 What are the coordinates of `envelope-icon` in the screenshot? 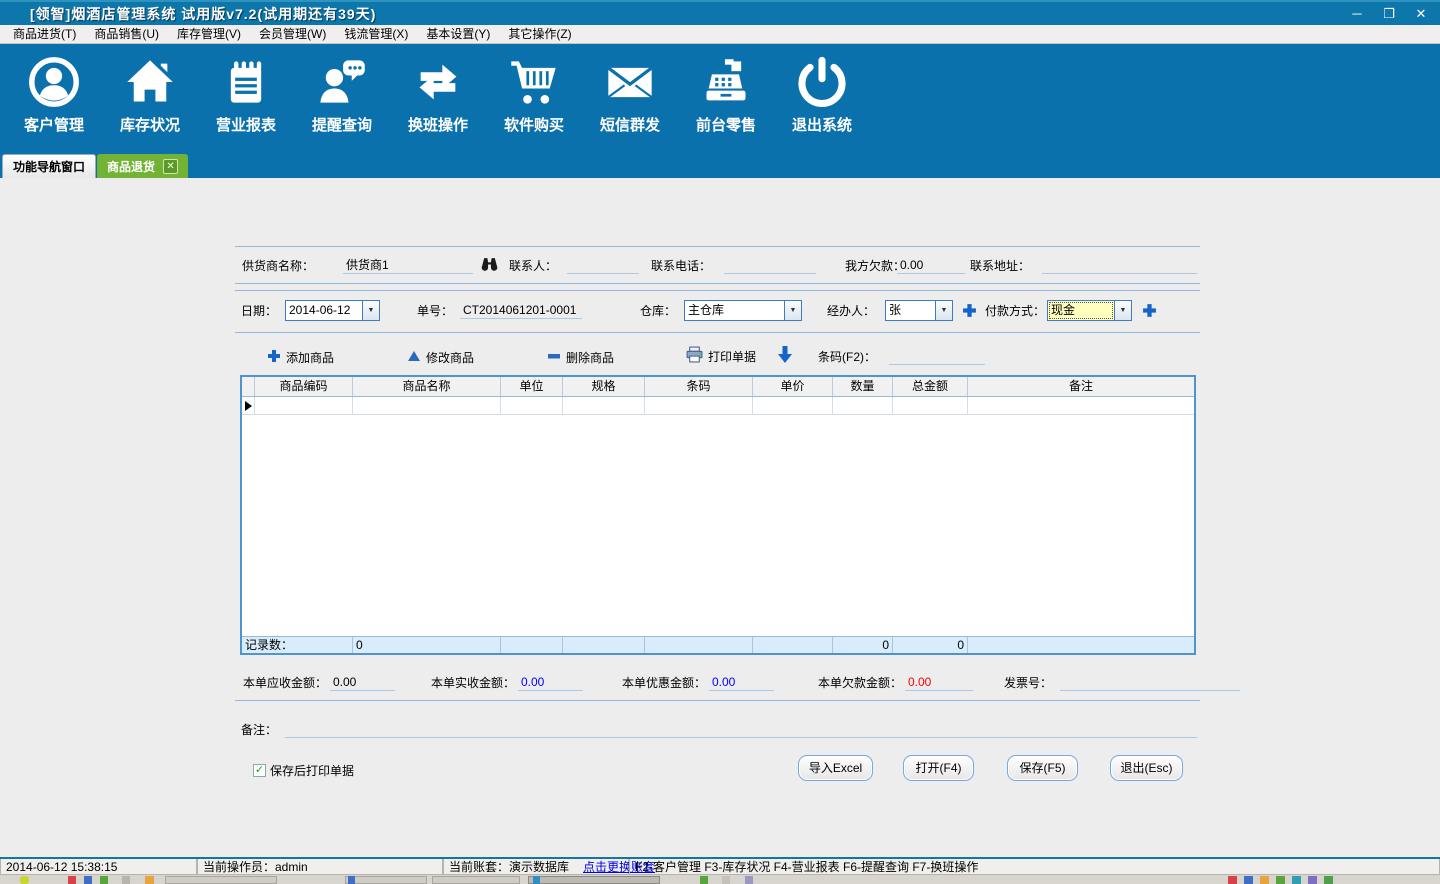 It's located at (630, 82).